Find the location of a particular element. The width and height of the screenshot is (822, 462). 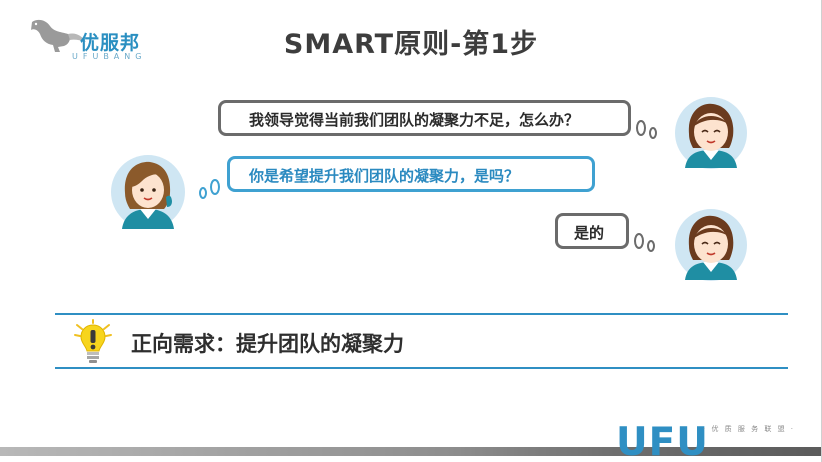

thought-dots-right-top is located at coordinates (646, 129).